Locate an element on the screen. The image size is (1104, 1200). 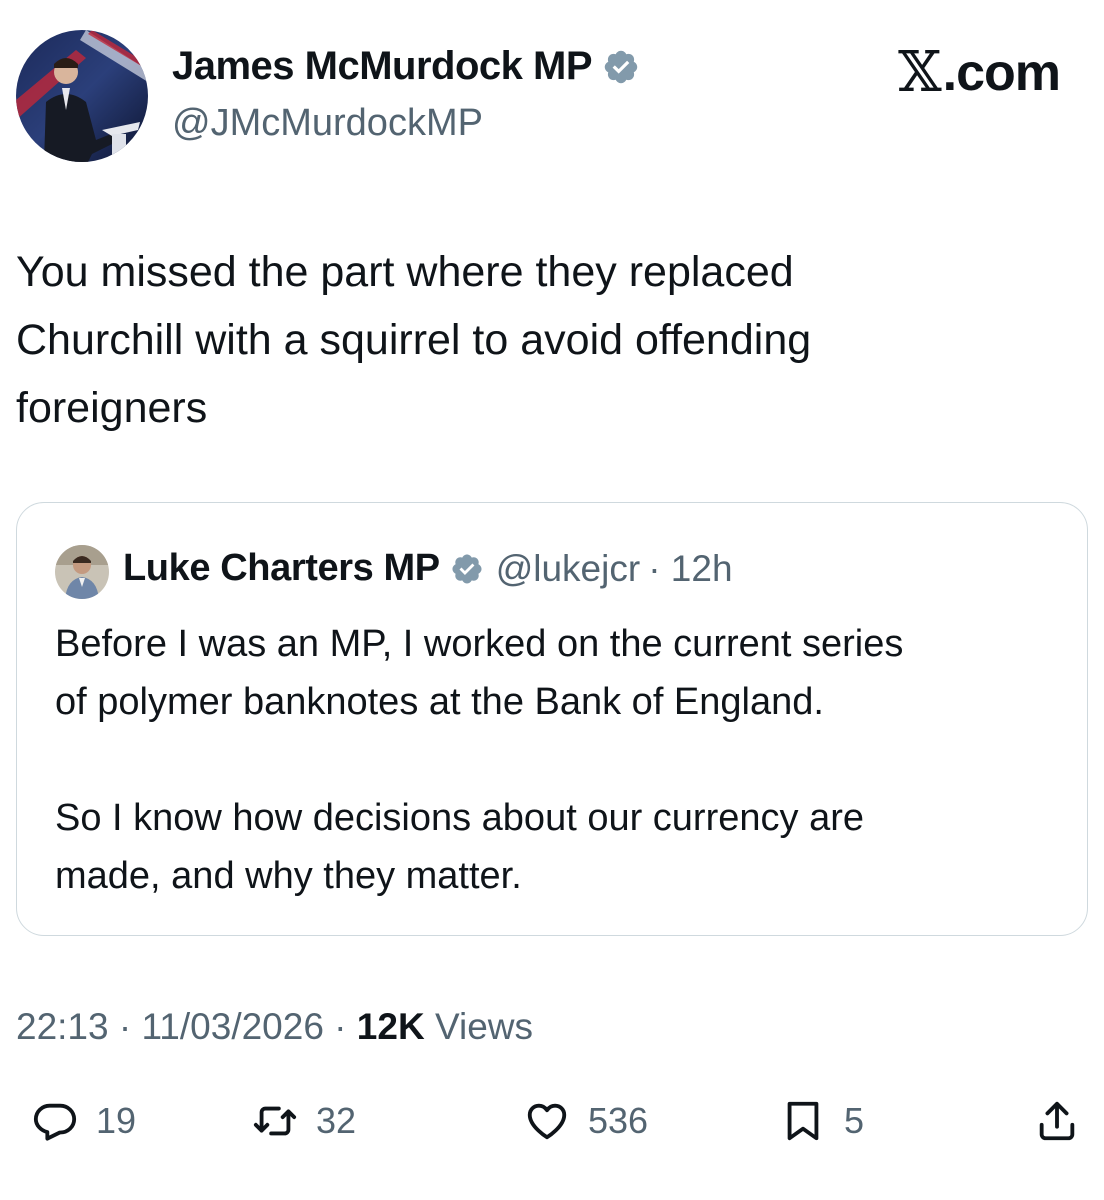
quote-time: · 12h is located at coordinates (690, 568).